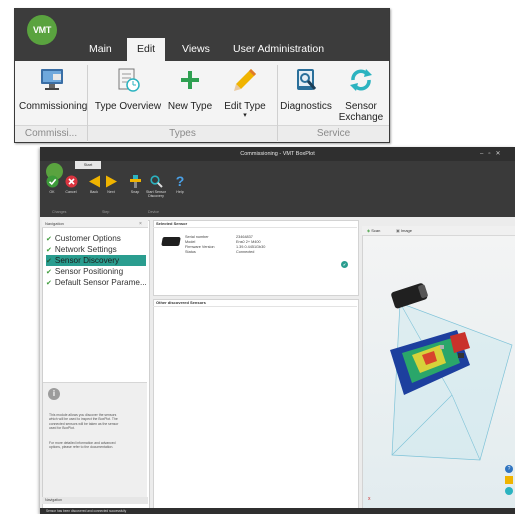 The image size is (515, 514). Describe the element at coordinates (94, 181) in the screenshot. I see `arrow-left-icon` at that location.